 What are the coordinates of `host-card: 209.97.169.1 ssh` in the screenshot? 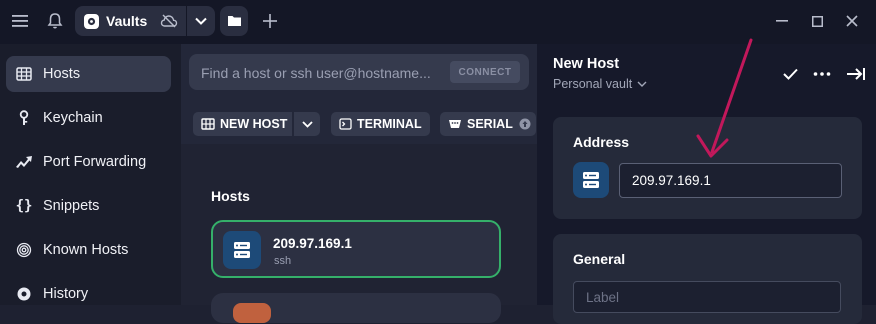 It's located at (356, 249).